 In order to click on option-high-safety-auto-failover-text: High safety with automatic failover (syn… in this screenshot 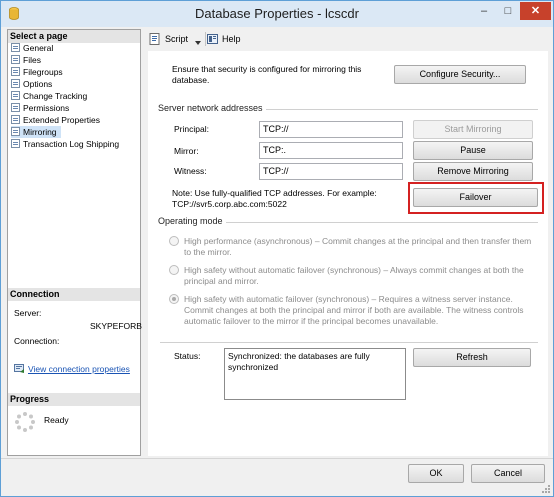, I will do `click(354, 310)`.